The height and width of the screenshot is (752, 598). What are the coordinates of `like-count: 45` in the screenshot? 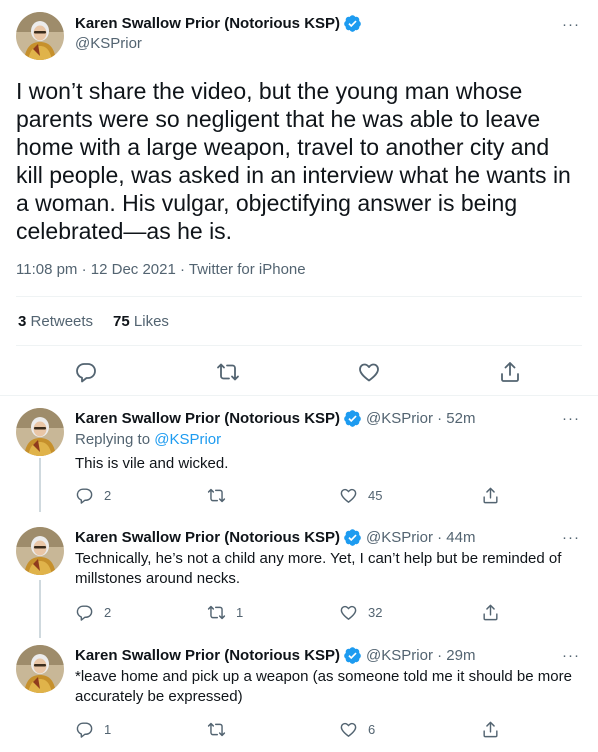 It's located at (375, 495).